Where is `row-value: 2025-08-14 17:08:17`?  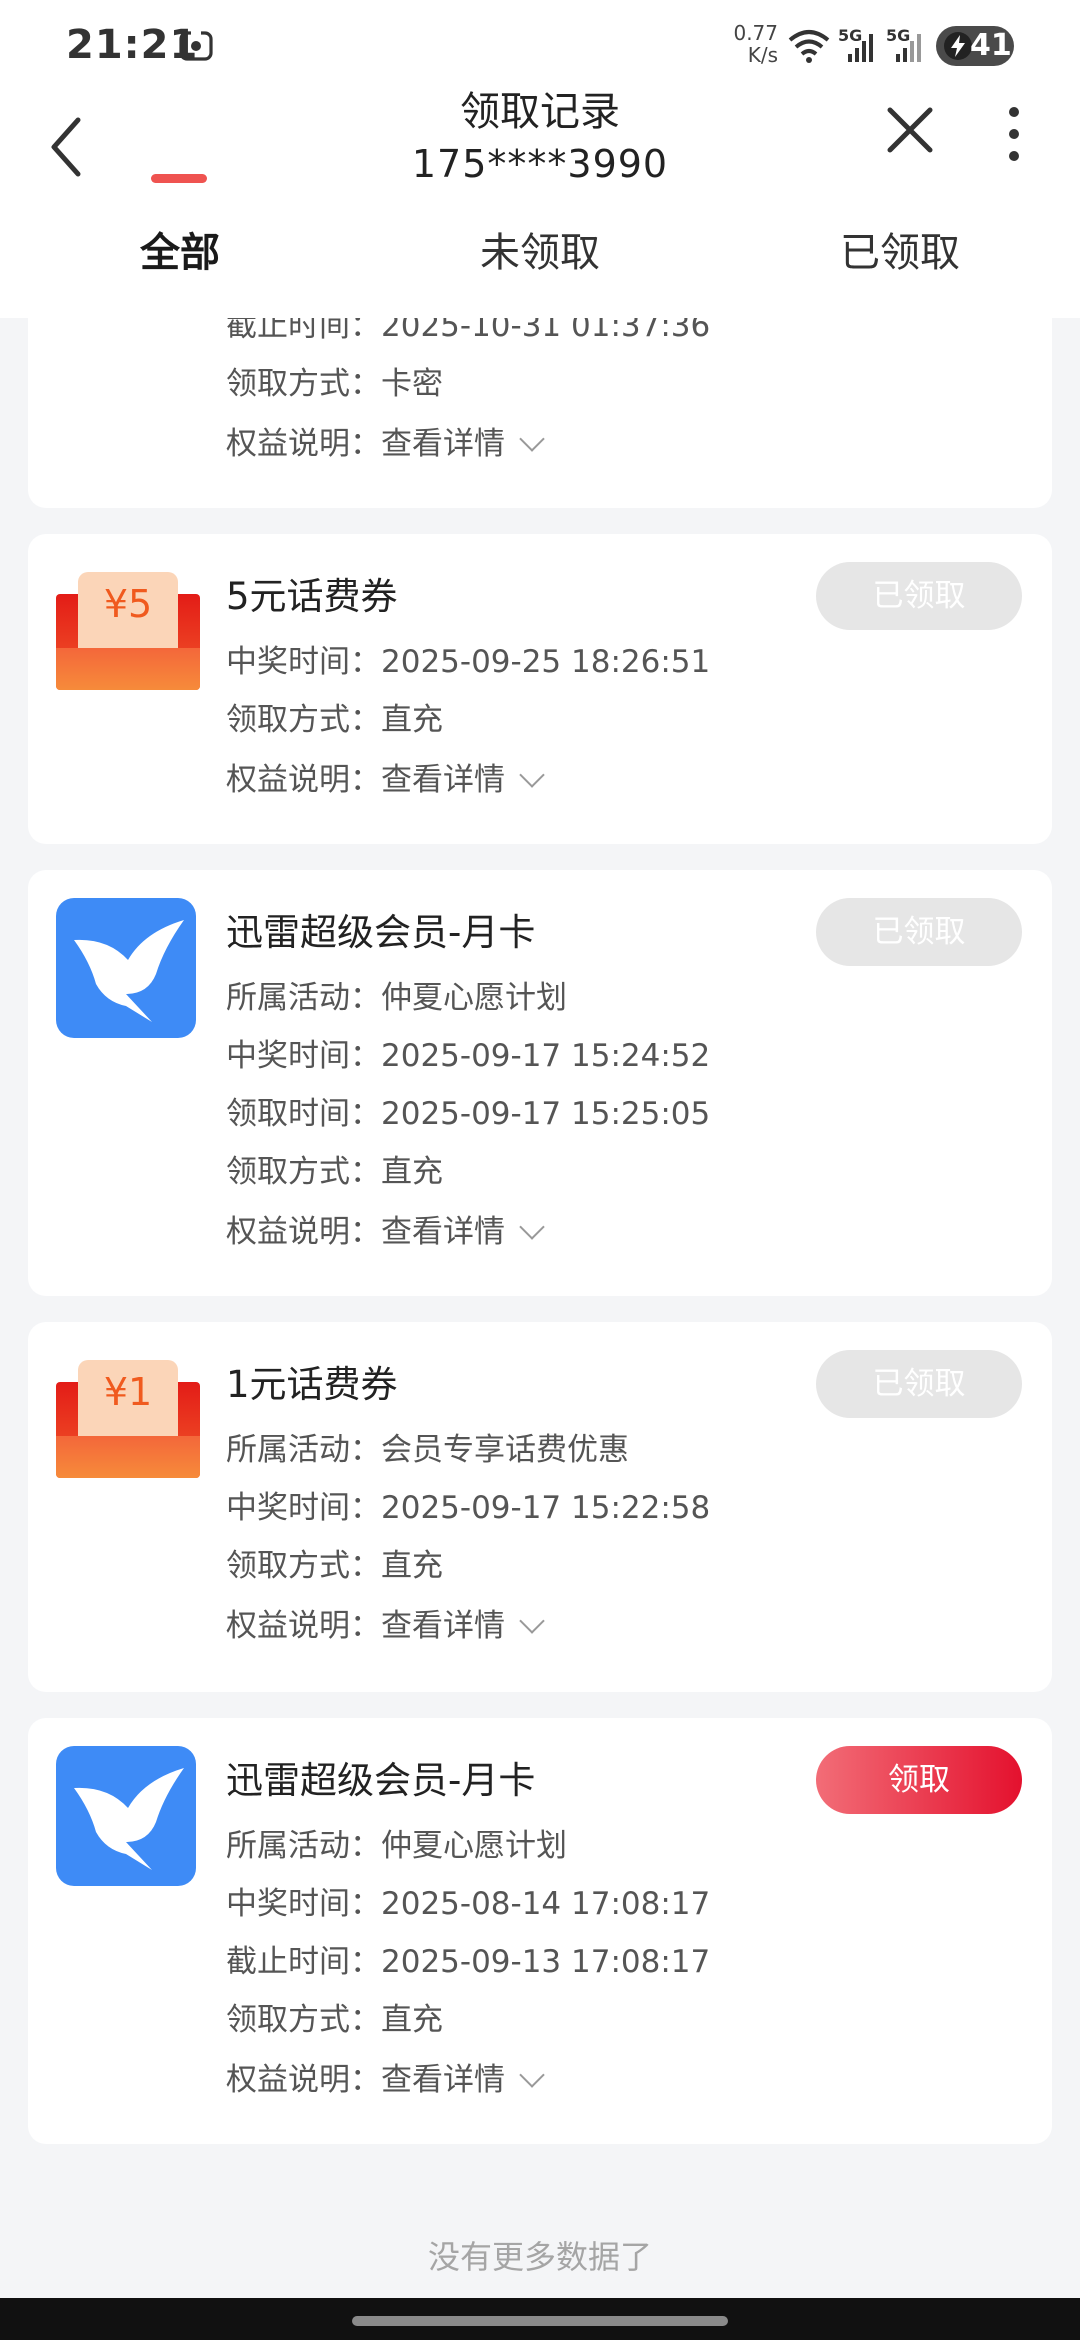
row-value: 2025-08-14 17:08:17 is located at coordinates (546, 1904).